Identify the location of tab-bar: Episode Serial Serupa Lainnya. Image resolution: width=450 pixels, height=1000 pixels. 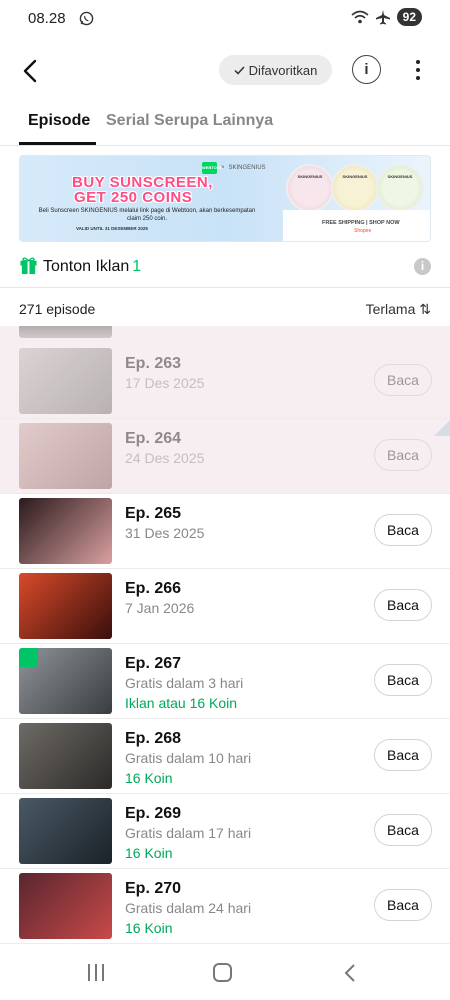
(225, 123).